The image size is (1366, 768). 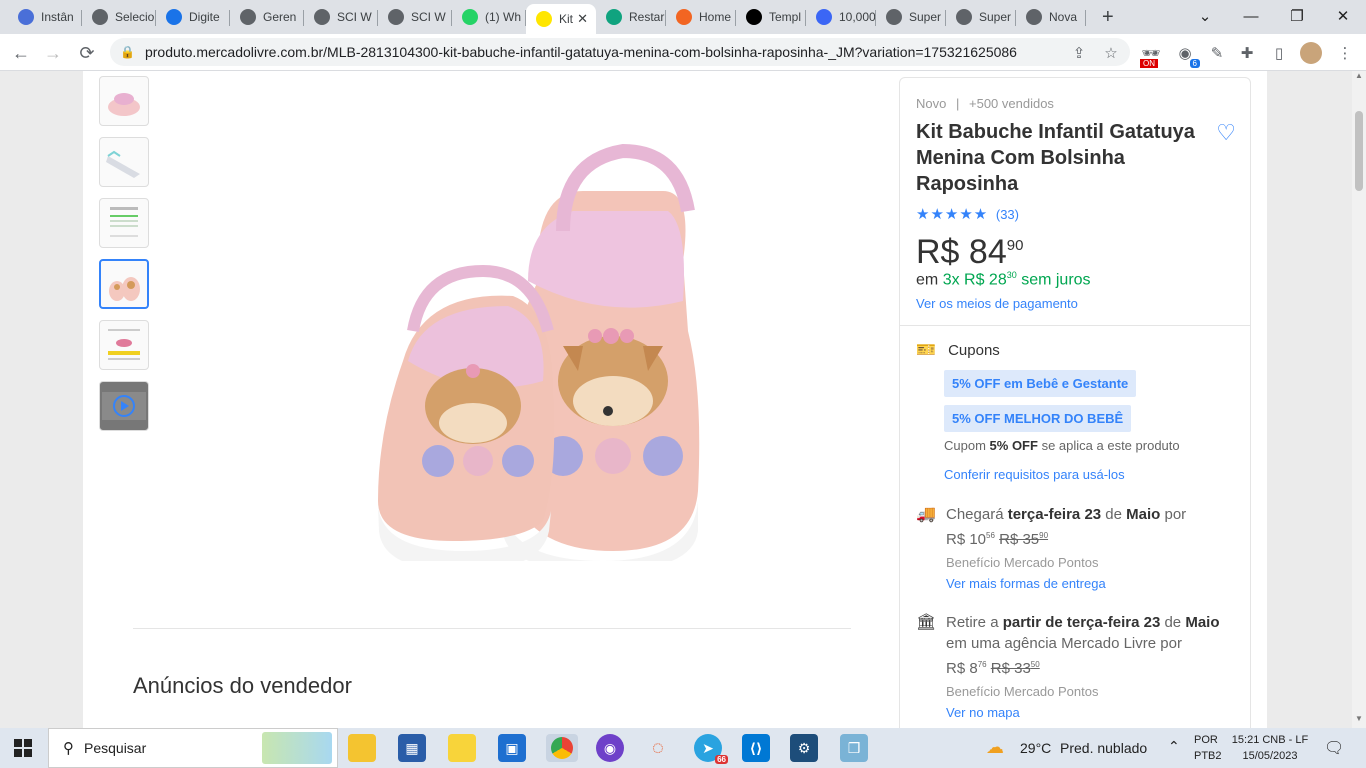 What do you see at coordinates (1075, 214) in the screenshot?
I see `rating-row: ★★★★★ (33)` at bounding box center [1075, 214].